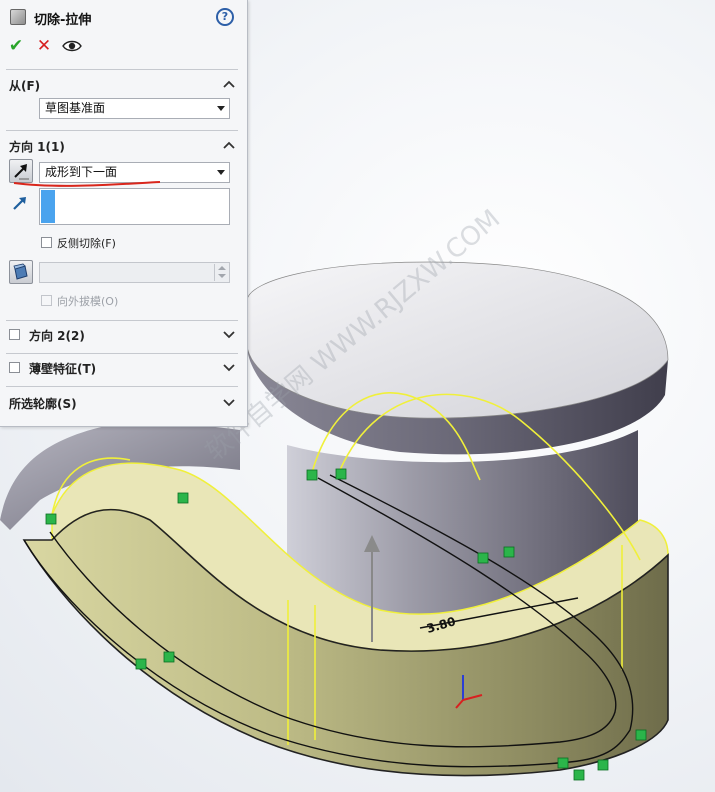 This screenshot has height=792, width=715. I want to click on start-condition-value: 草图基准面, so click(75, 108).